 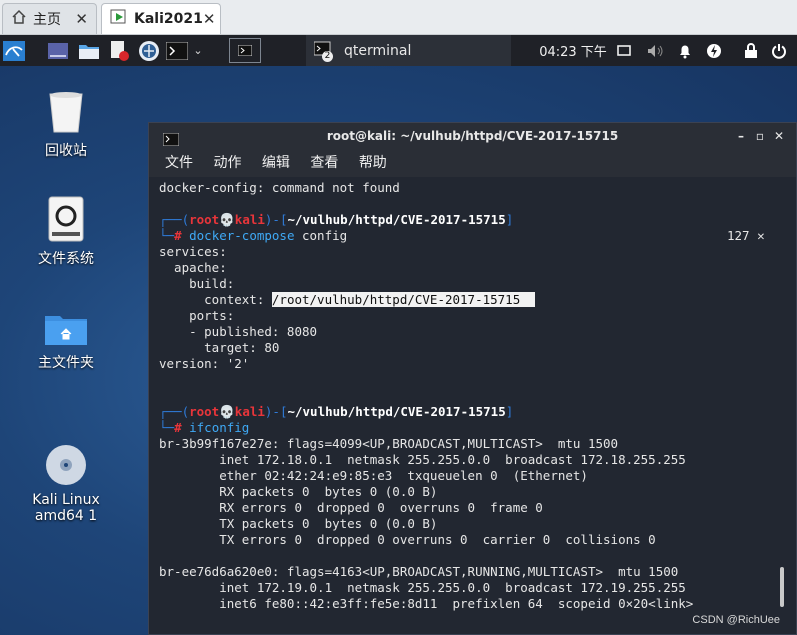 I want to click on clock: 04:23 下午, so click(x=573, y=50).